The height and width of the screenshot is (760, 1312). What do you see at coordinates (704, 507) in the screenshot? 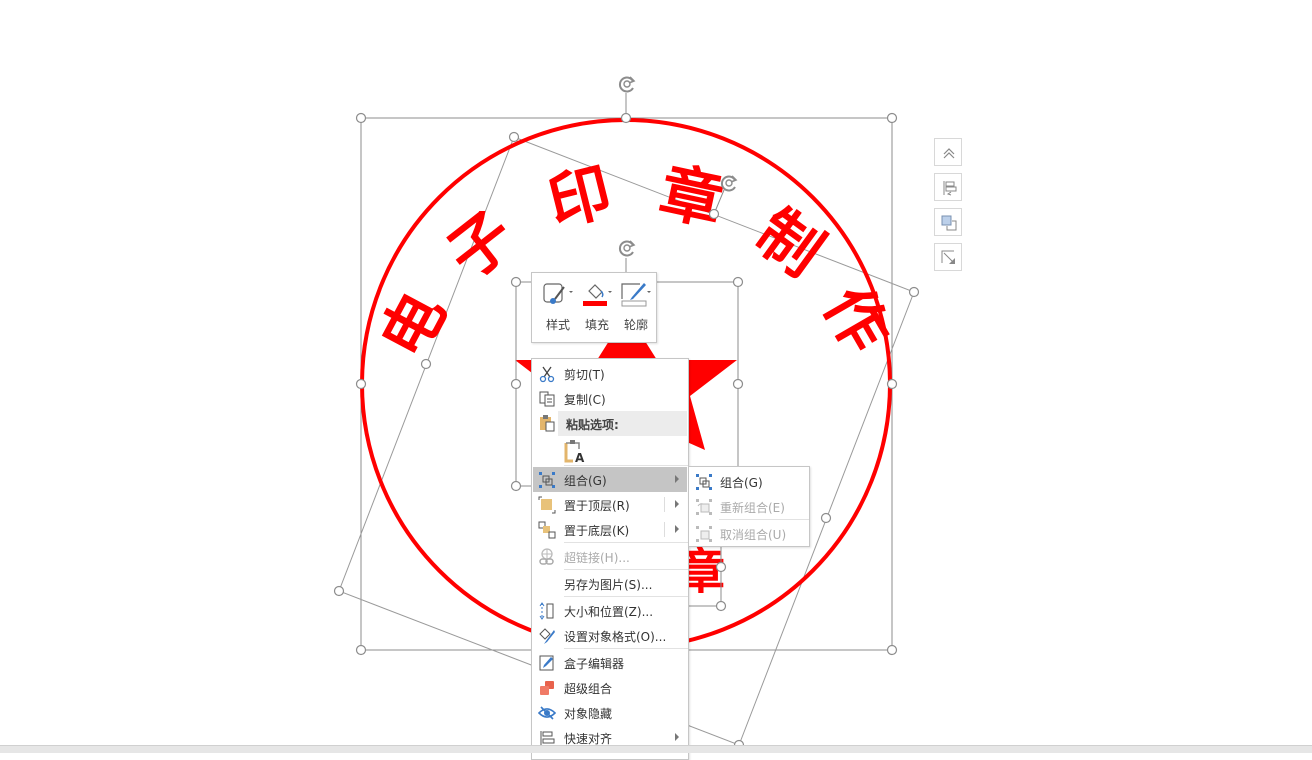
I see `regroup-icon` at bounding box center [704, 507].